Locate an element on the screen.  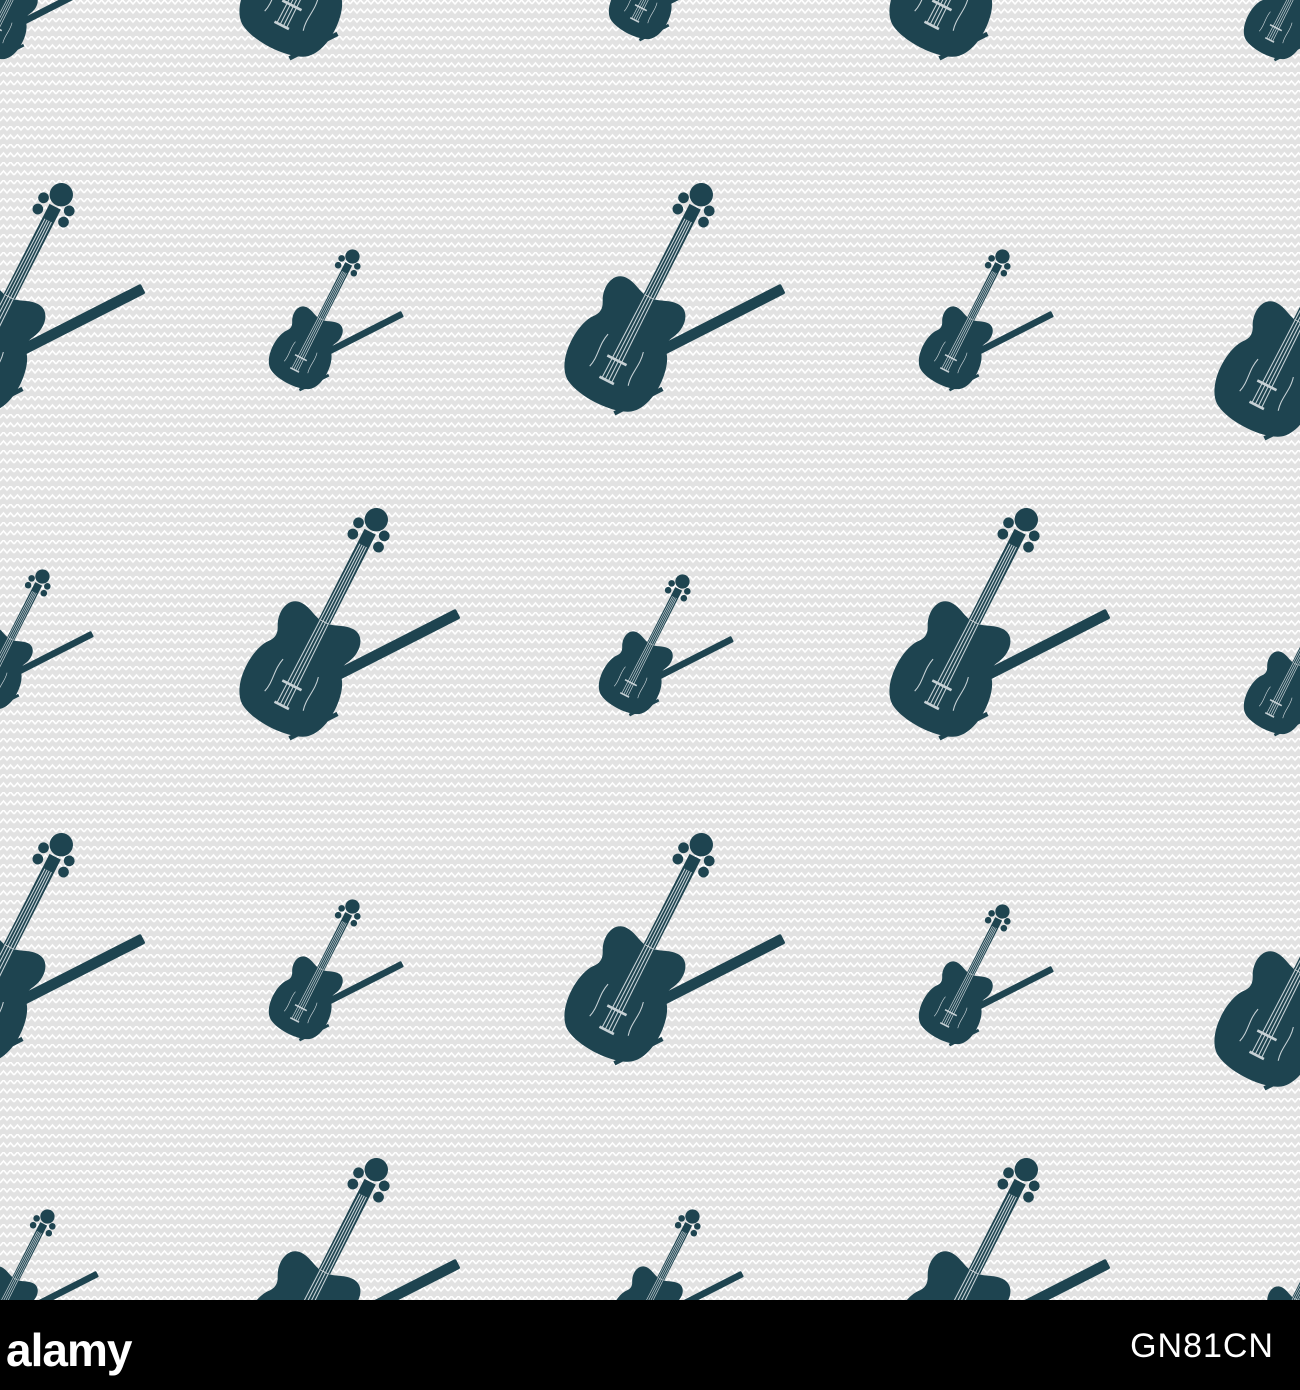
svg-text: alamy is located at coordinates (69, 1350).